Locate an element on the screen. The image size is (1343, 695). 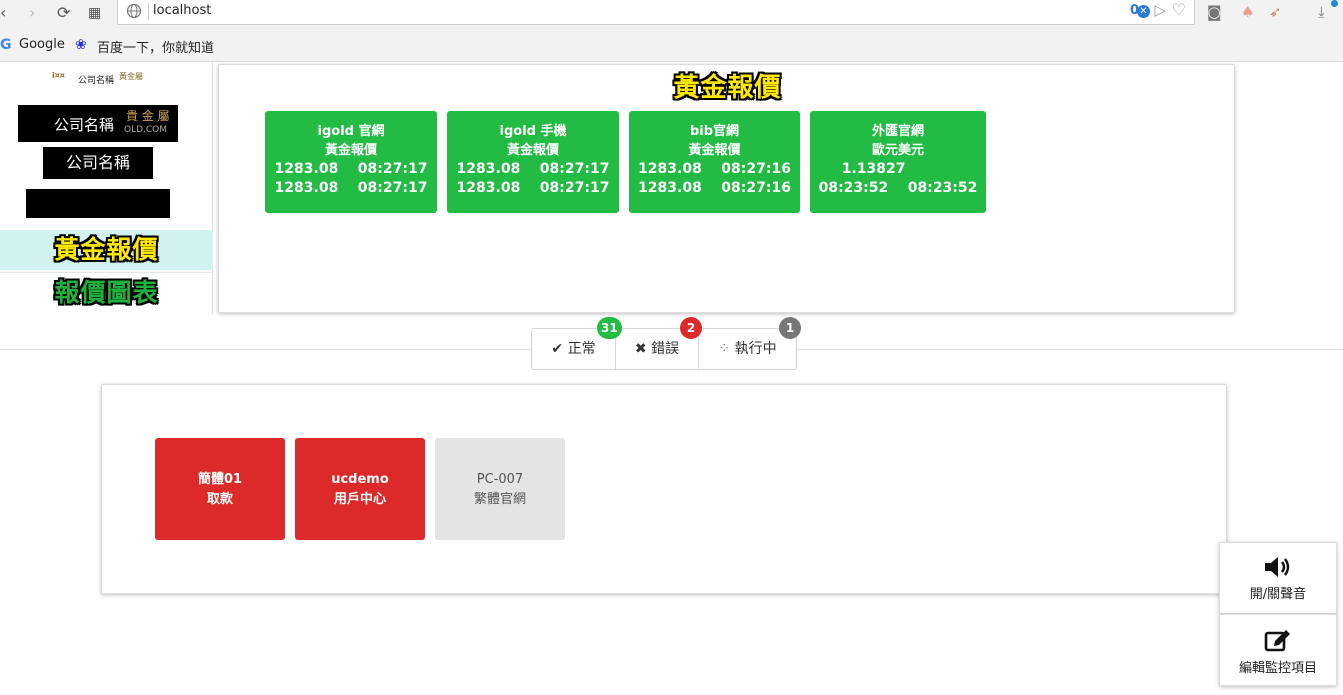
toggle-sound-button: 開/關聲音 is located at coordinates (1278, 578).